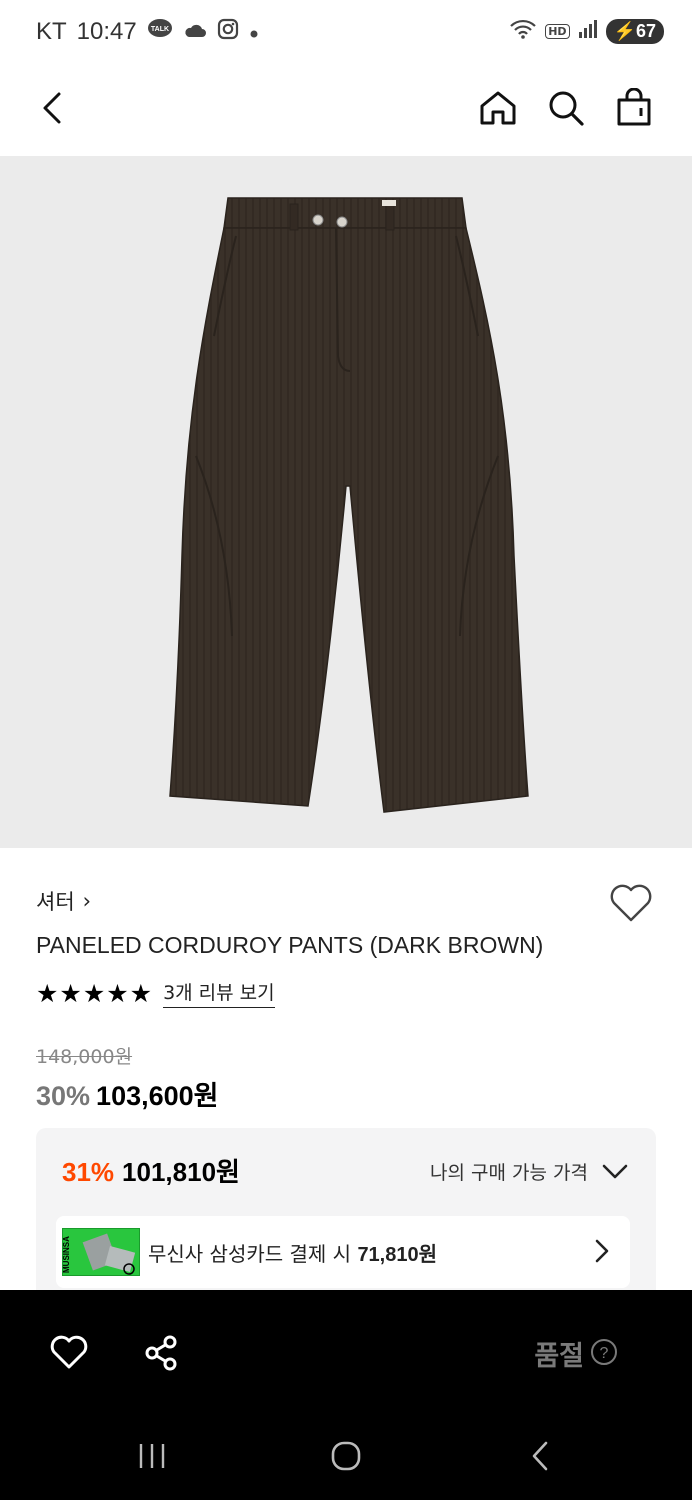 The width and height of the screenshot is (692, 1500). What do you see at coordinates (155, 993) in the screenshot?
I see `rating-row: ★★★★★ 3개 리뷰 보기` at bounding box center [155, 993].